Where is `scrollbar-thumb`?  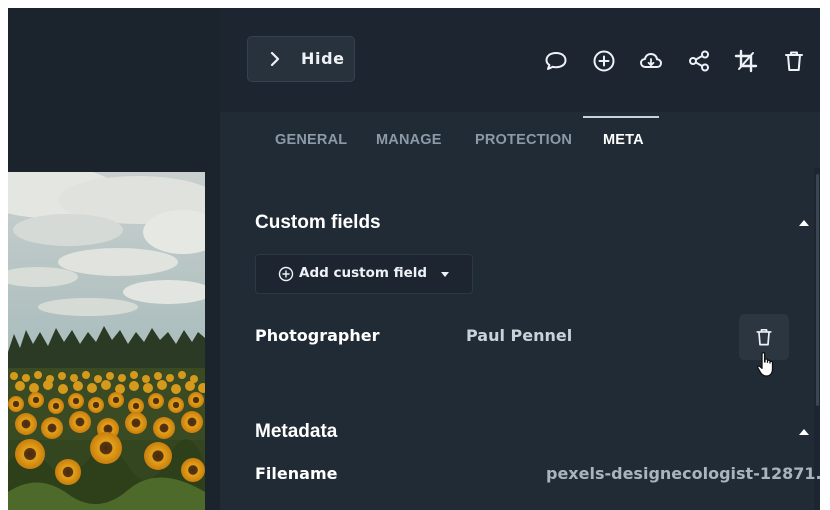 scrollbar-thumb is located at coordinates (817, 290).